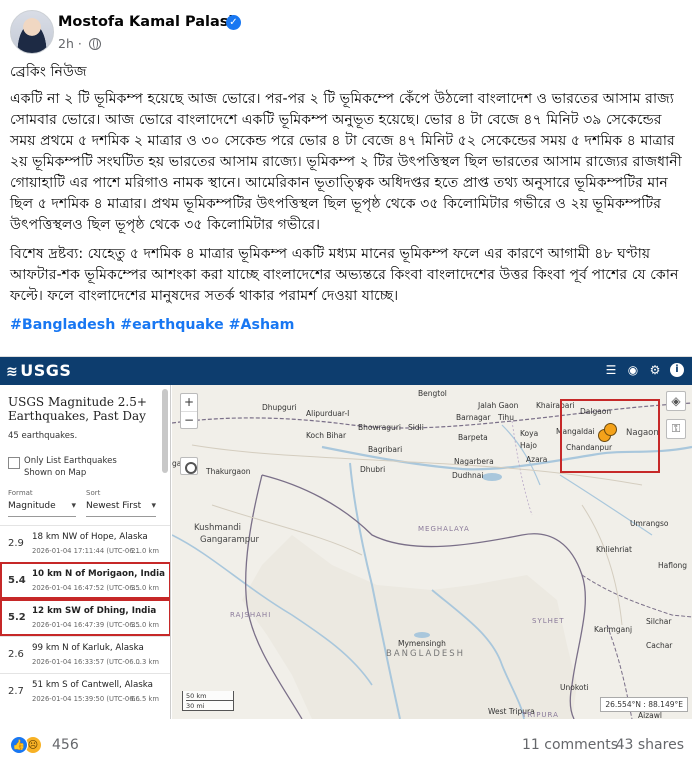  What do you see at coordinates (644, 370) in the screenshot?
I see `usgs-toolbar: ☰ ◉ ⚙ i` at bounding box center [644, 370].